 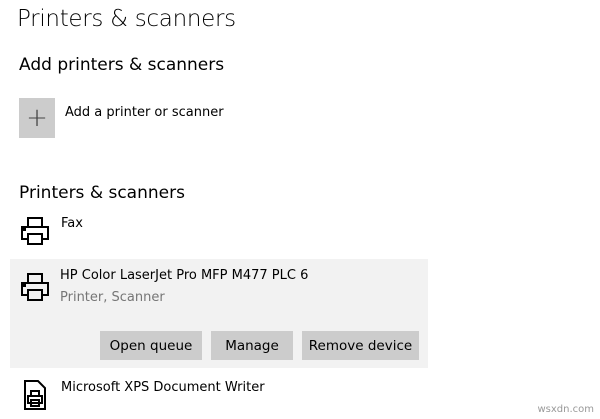 What do you see at coordinates (126, 19) in the screenshot?
I see `page-title: Printers & scanners` at bounding box center [126, 19].